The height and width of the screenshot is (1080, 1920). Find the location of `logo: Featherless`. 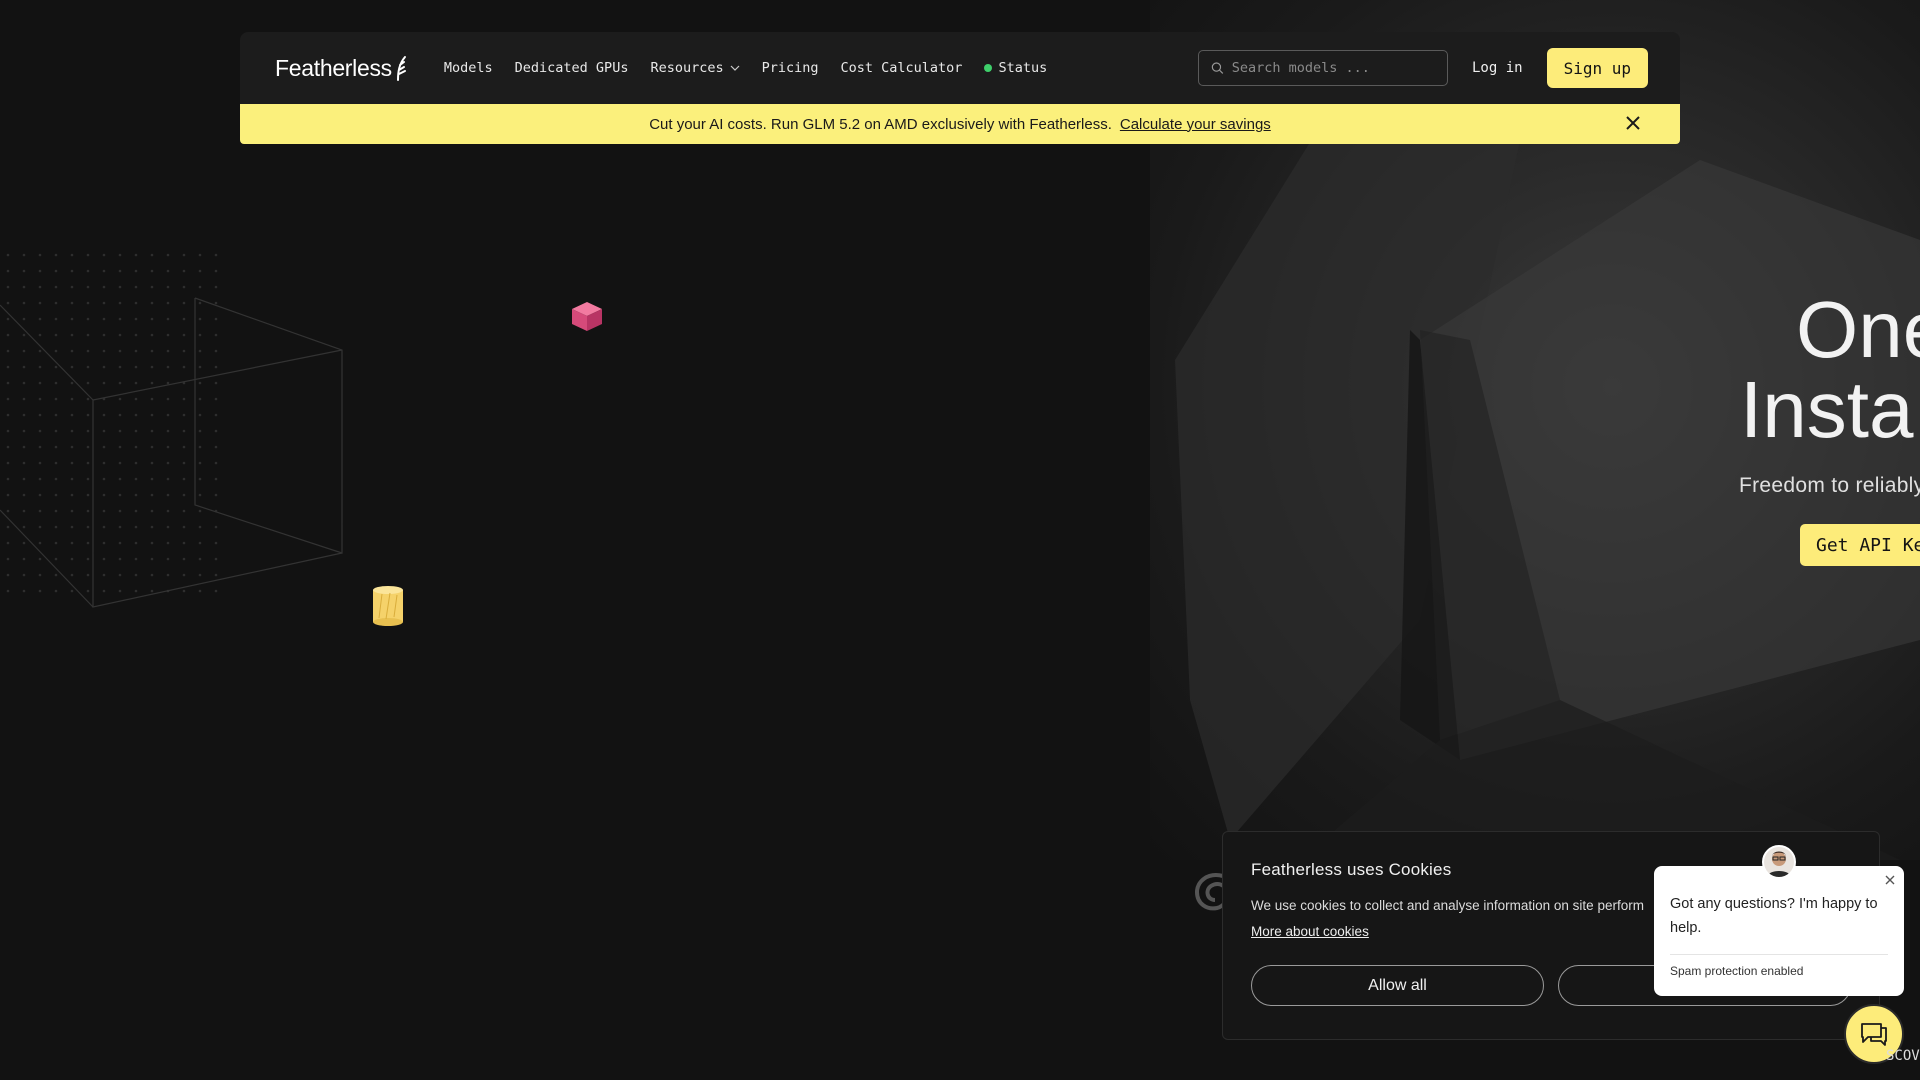

logo: Featherless is located at coordinates (341, 68).